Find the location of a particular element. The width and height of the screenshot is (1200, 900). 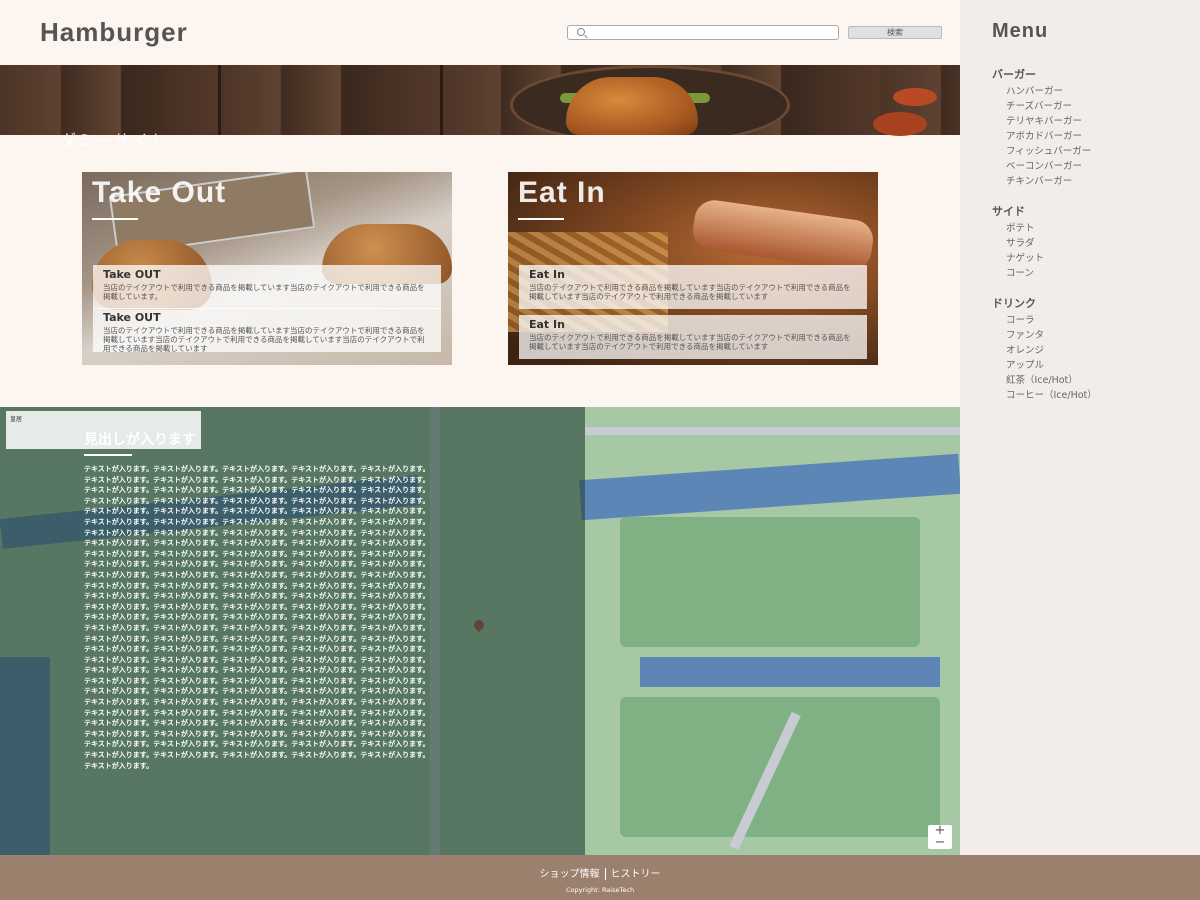

search-input is located at coordinates (710, 32).